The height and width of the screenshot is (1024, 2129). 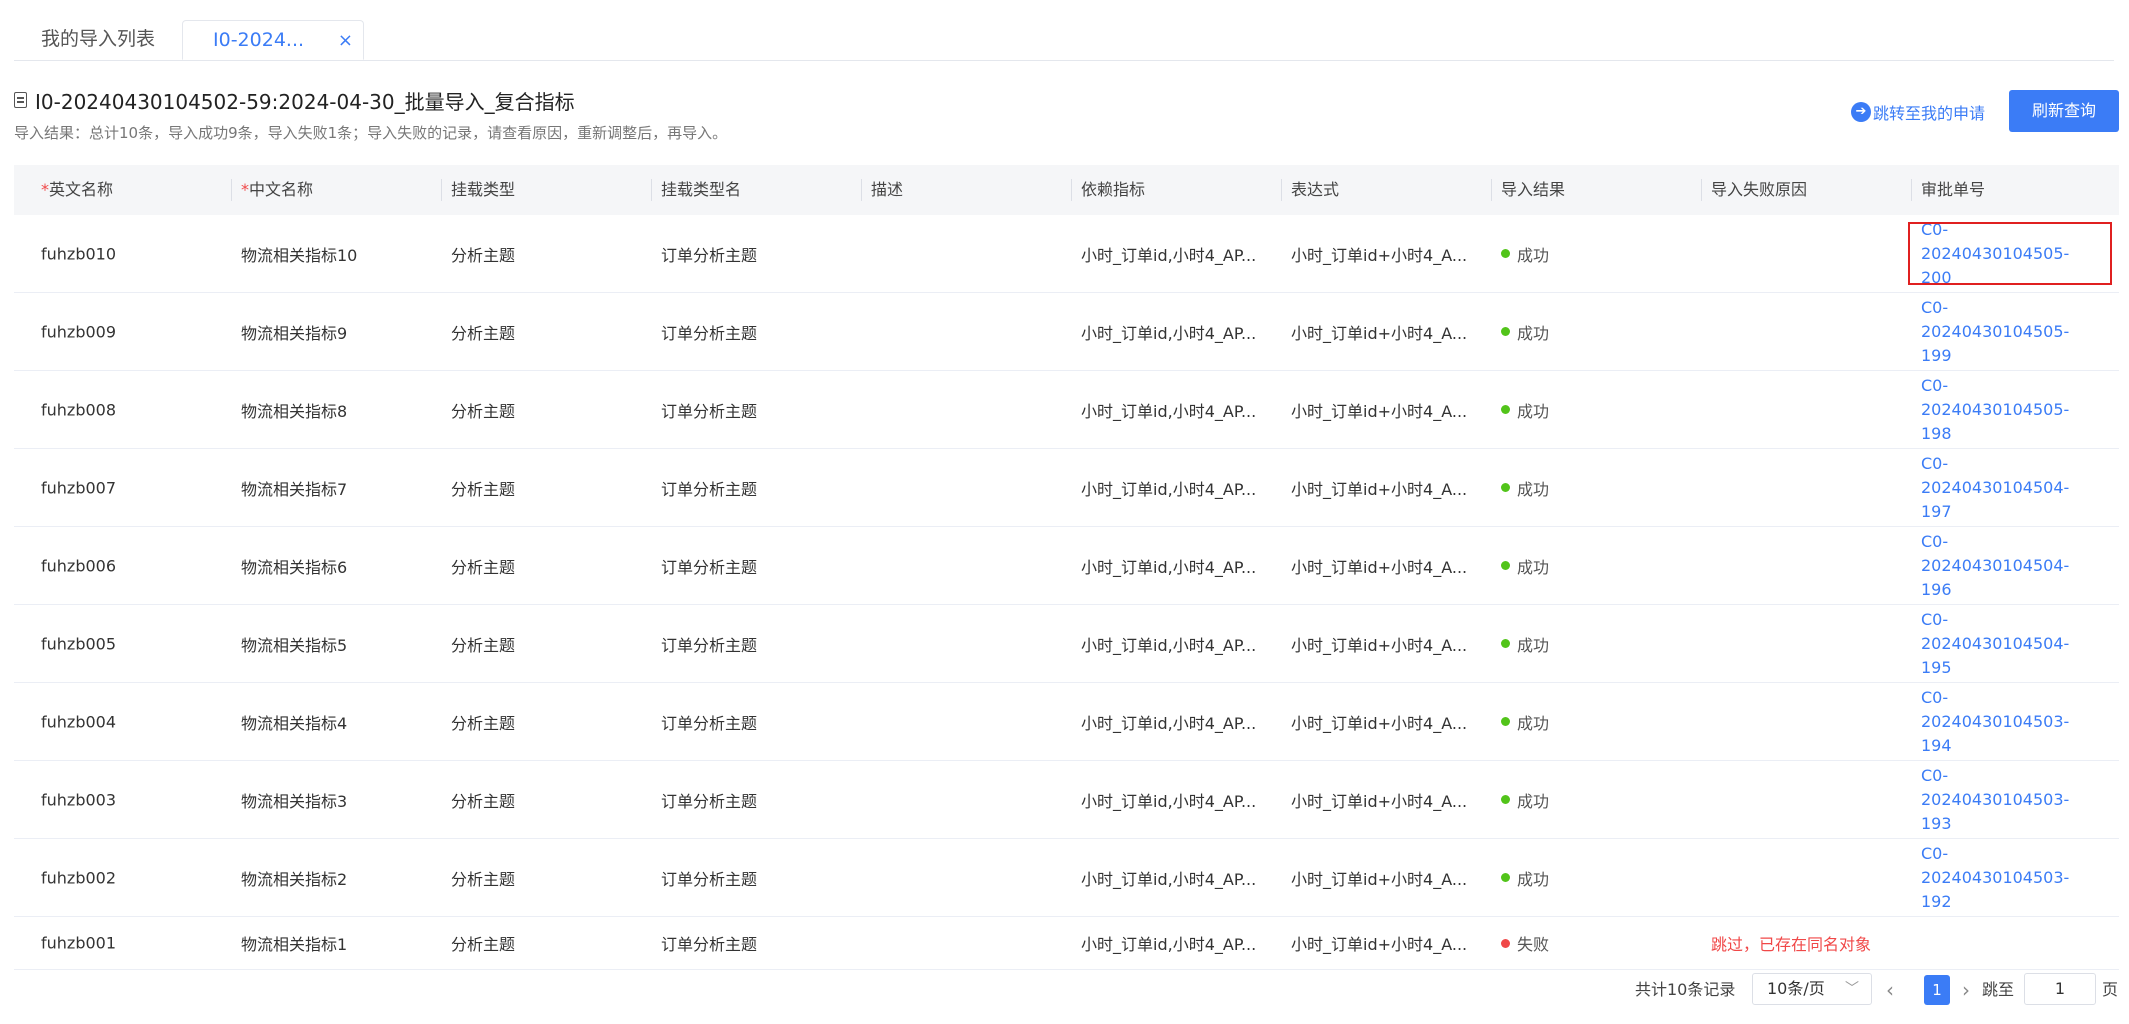 I want to click on cell-en-name: fuhzb009, so click(x=79, y=331).